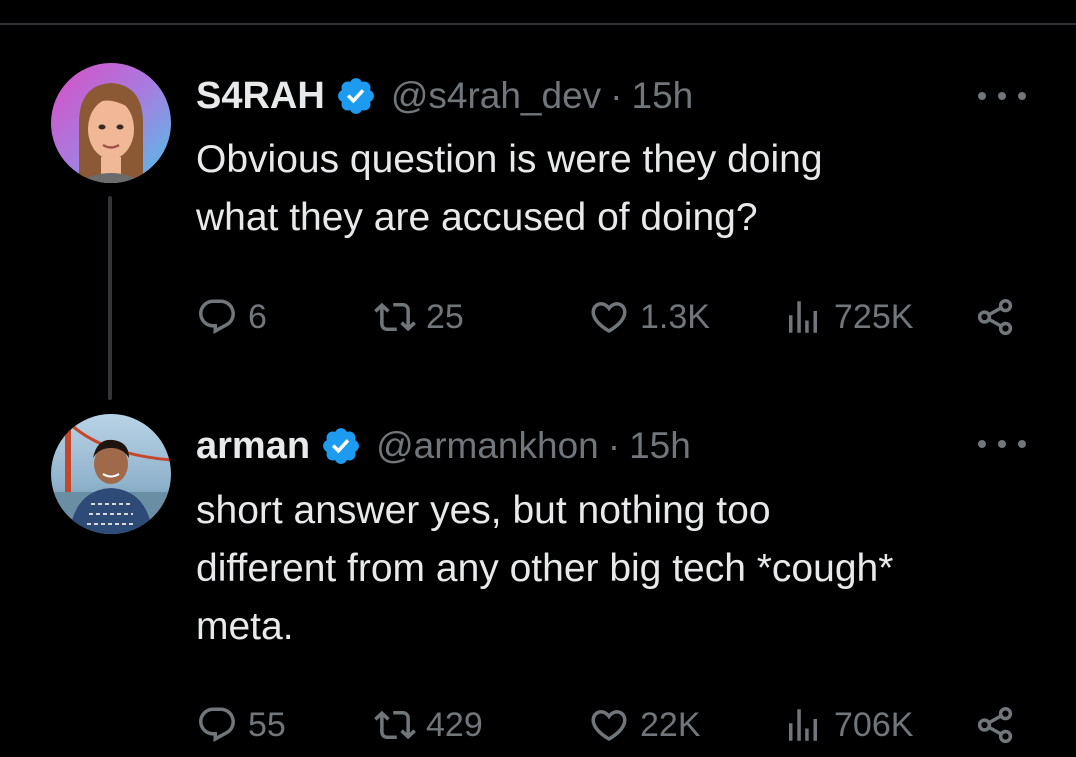  I want to click on tweet-text-line: meta., so click(245, 626).